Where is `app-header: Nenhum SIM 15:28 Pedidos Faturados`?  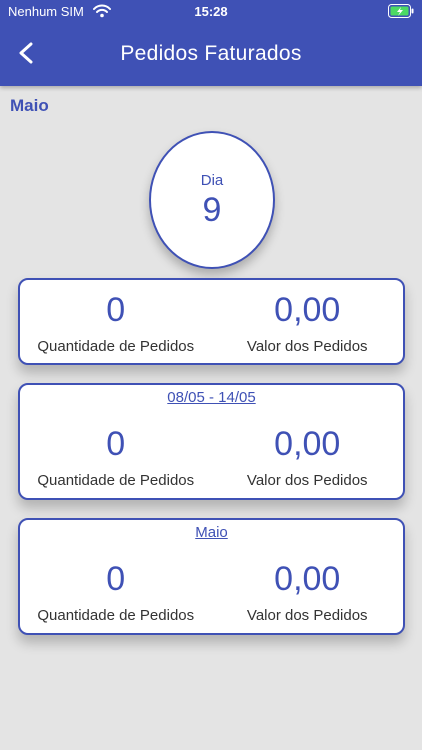
app-header: Nenhum SIM 15:28 Pedidos Faturados is located at coordinates (211, 43).